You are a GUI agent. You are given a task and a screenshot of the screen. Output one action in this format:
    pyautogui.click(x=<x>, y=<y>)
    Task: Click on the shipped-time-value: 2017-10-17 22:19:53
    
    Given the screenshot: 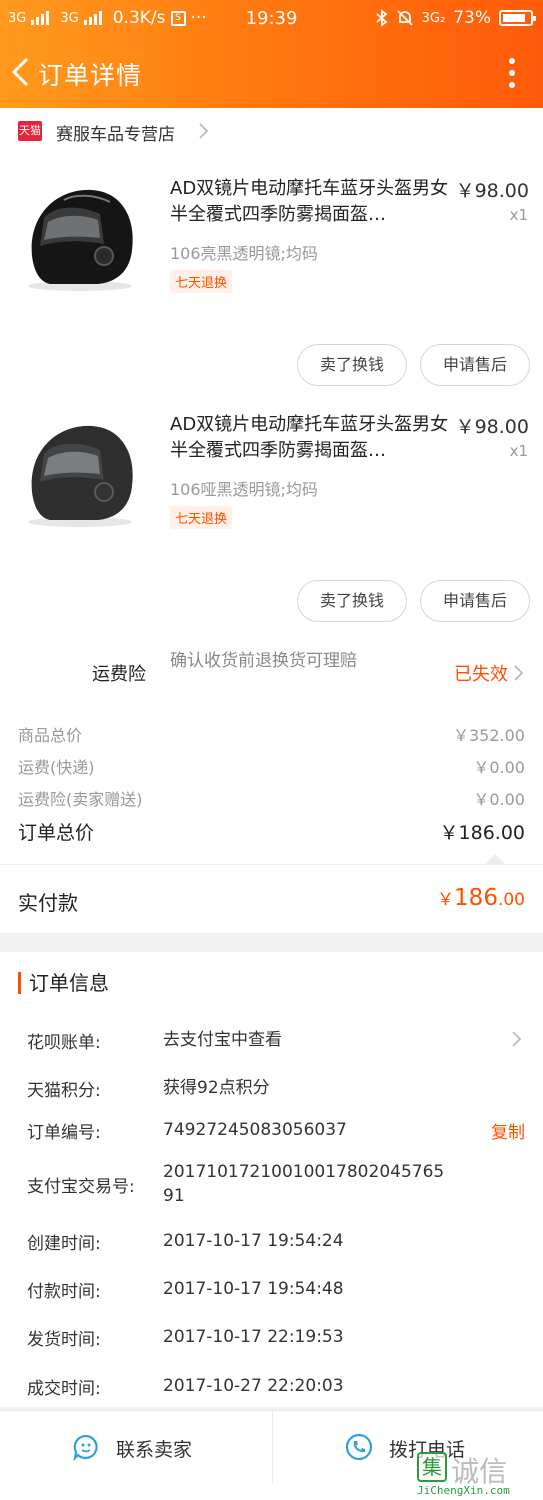 What is the action you would take?
    pyautogui.click(x=253, y=1337)
    